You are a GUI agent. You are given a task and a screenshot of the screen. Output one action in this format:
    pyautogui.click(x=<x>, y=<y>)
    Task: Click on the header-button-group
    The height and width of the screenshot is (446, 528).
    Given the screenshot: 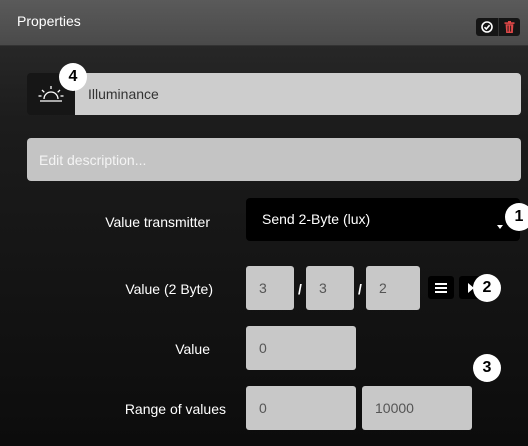 What is the action you would take?
    pyautogui.click(x=498, y=27)
    